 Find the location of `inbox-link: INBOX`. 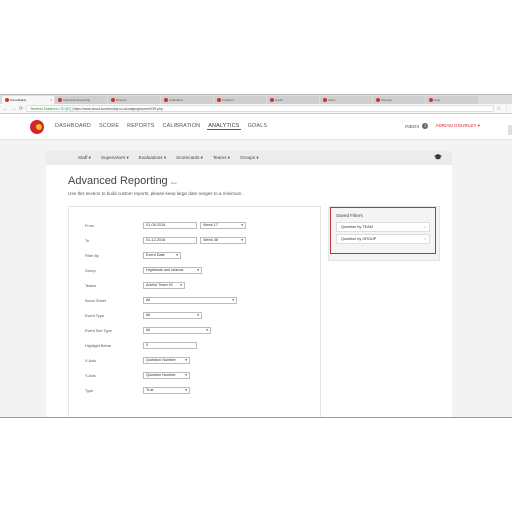

inbox-link: INBOX is located at coordinates (412, 126).